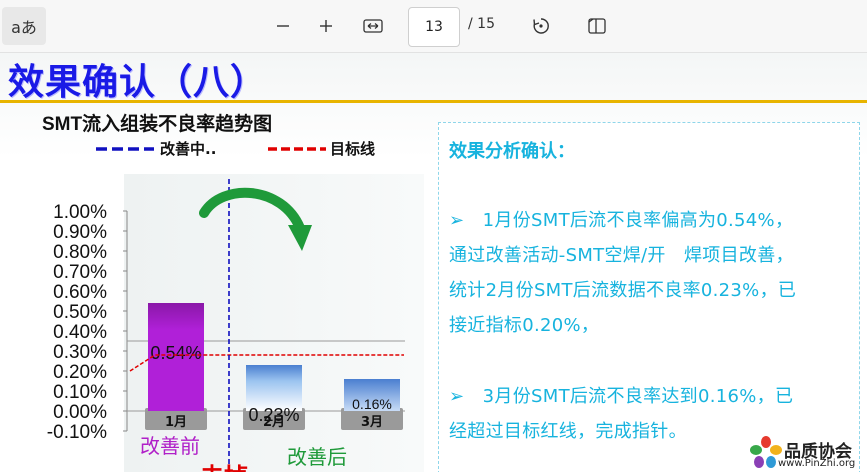  I want to click on trend-arrow, so click(252, 210).